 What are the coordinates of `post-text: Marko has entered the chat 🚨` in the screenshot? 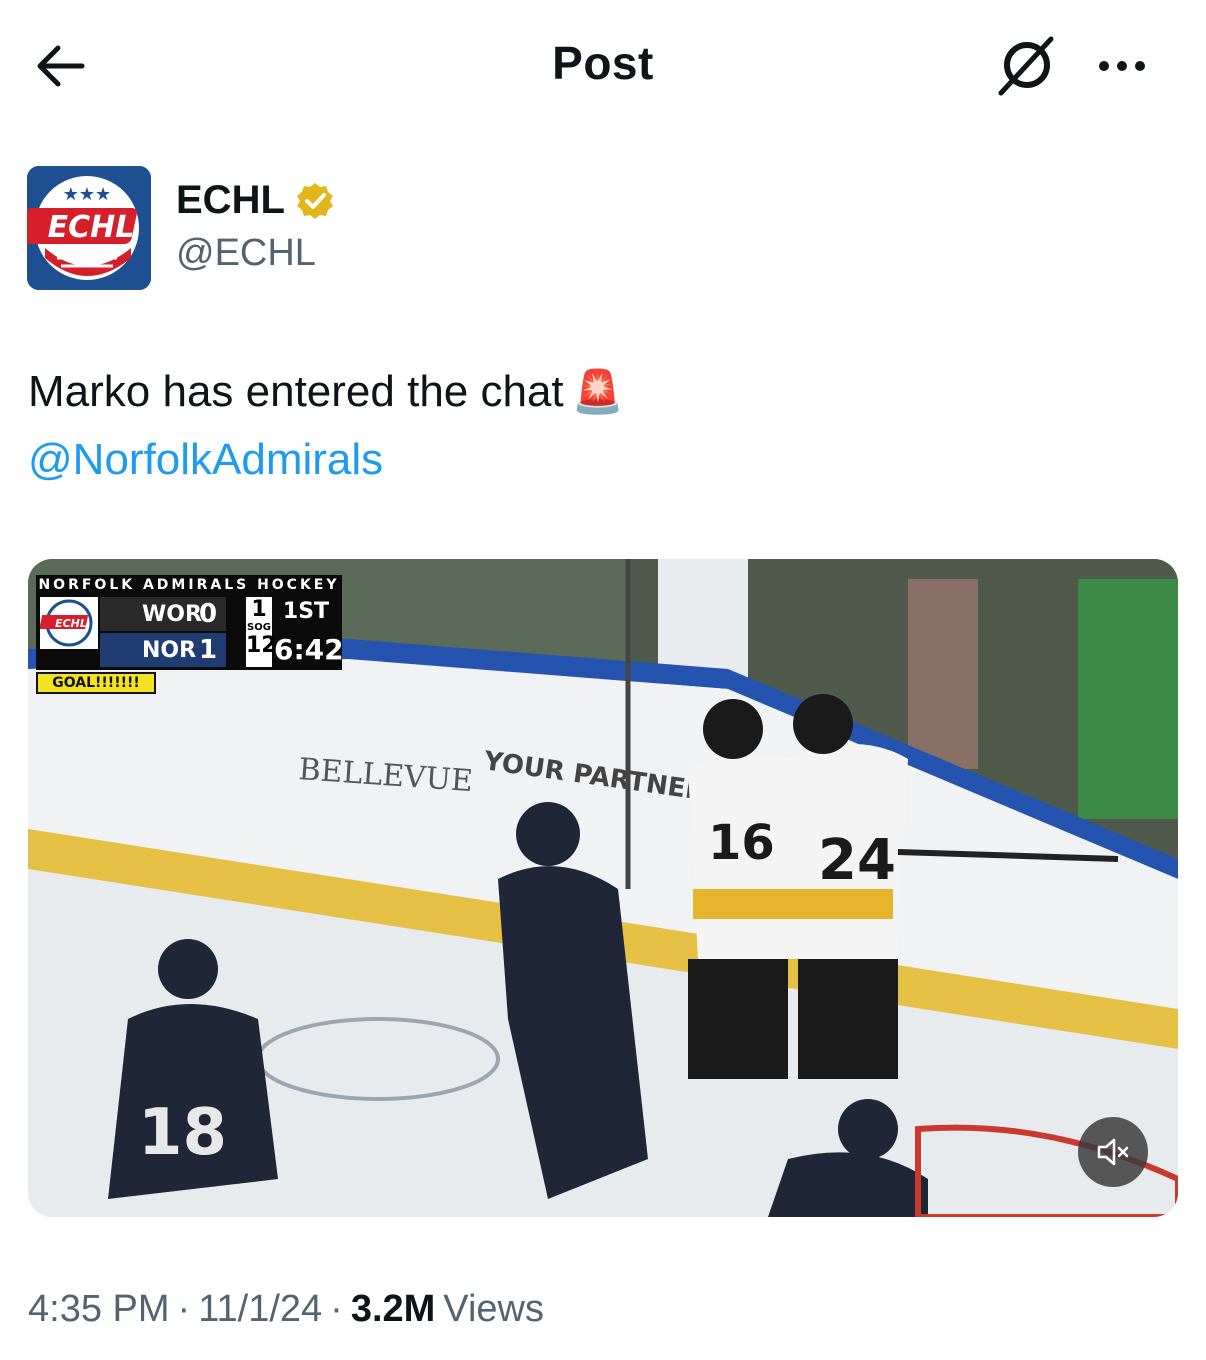 It's located at (326, 392).